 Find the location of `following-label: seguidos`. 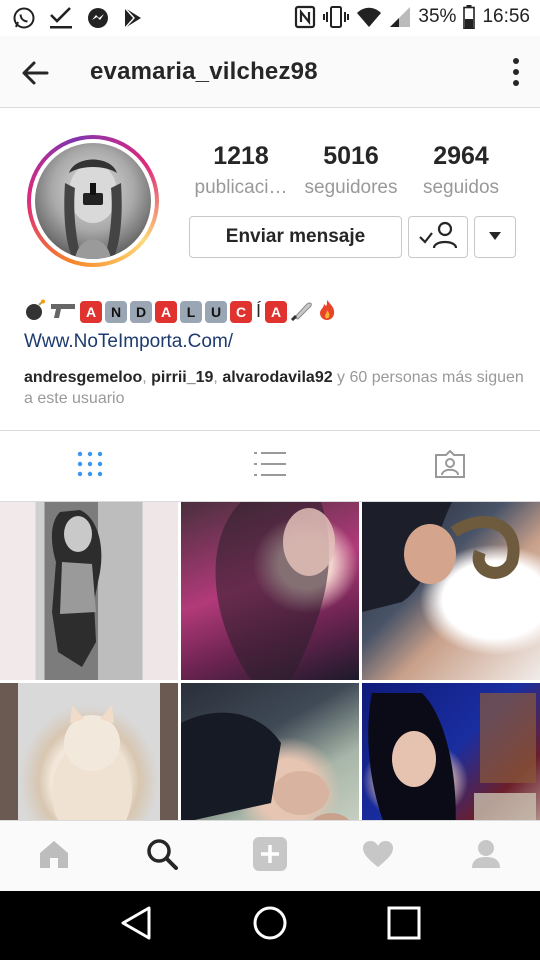

following-label: seguidos is located at coordinates (461, 187).